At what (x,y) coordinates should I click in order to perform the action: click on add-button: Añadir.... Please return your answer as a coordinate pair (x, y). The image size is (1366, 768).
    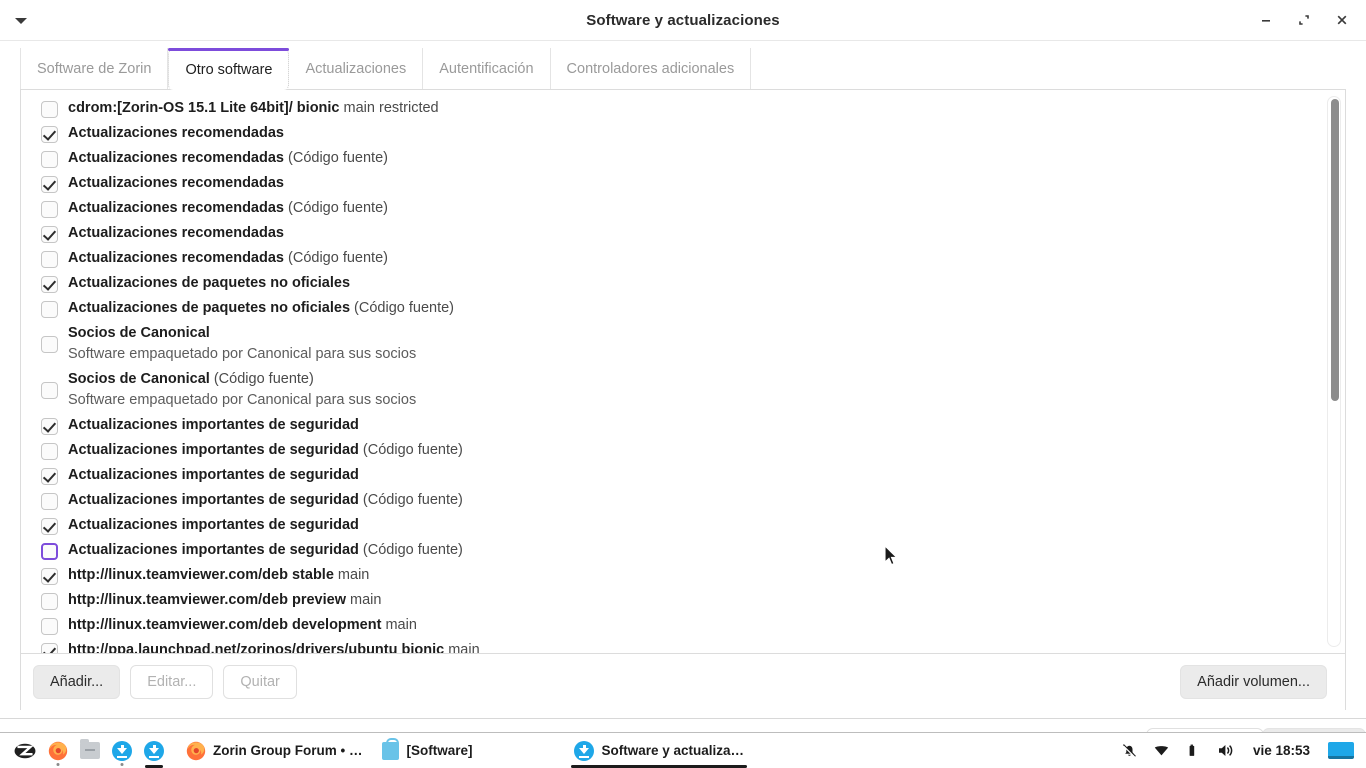
    Looking at the image, I should click on (77, 682).